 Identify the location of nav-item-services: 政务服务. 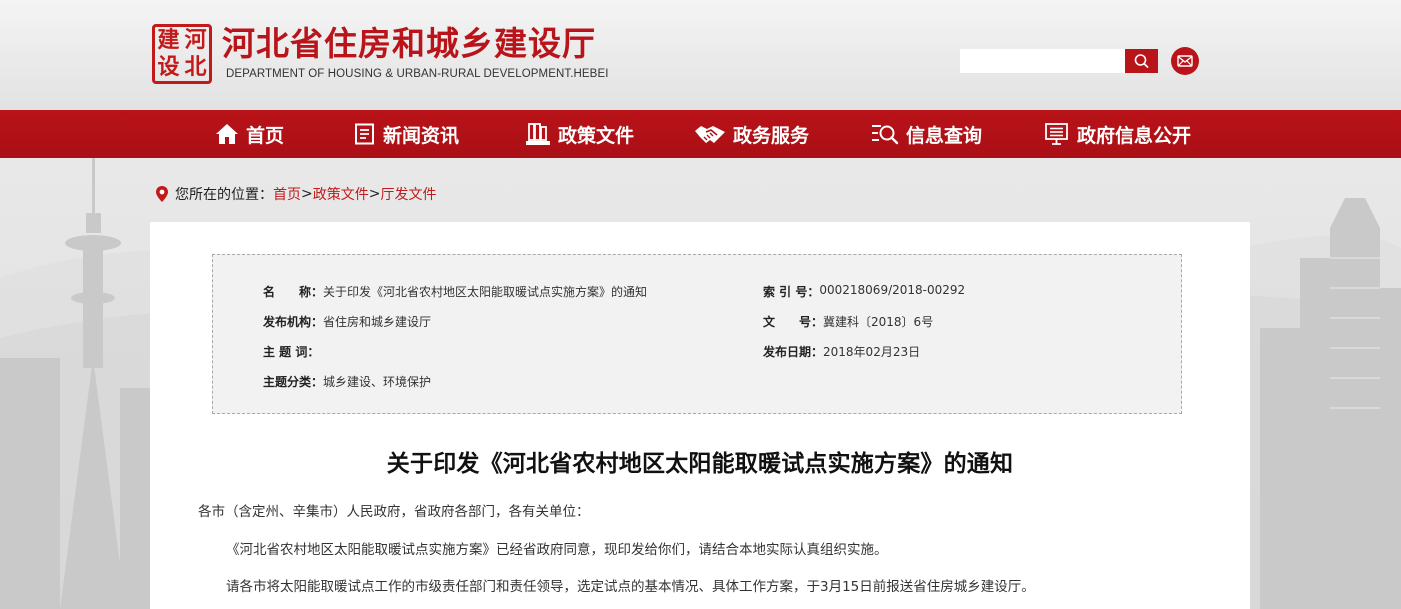
(751, 134).